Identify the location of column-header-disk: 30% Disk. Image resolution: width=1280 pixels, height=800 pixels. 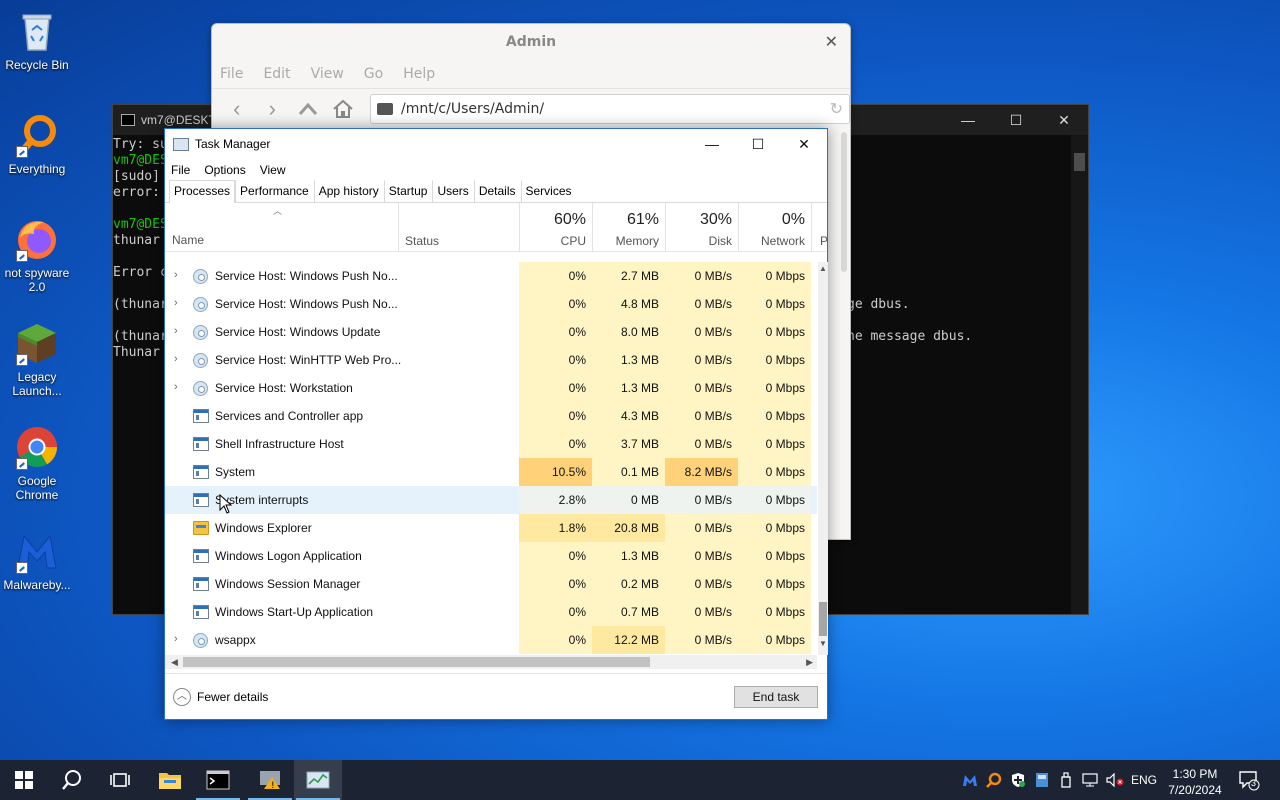
(701, 227).